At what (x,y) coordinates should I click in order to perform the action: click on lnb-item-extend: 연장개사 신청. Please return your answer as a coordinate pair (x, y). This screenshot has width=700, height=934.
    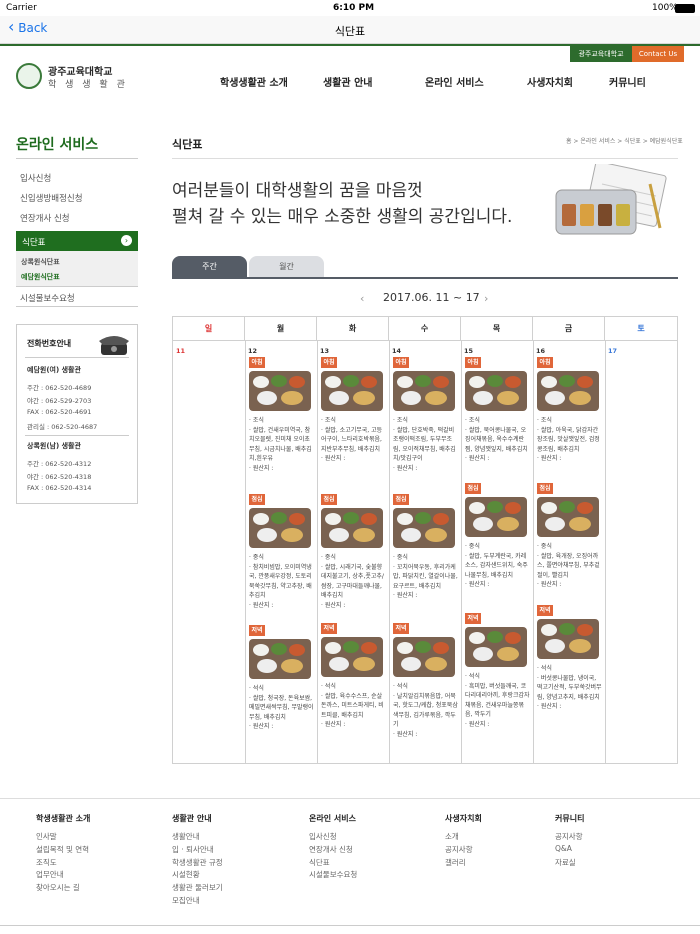
    Looking at the image, I should click on (77, 218).